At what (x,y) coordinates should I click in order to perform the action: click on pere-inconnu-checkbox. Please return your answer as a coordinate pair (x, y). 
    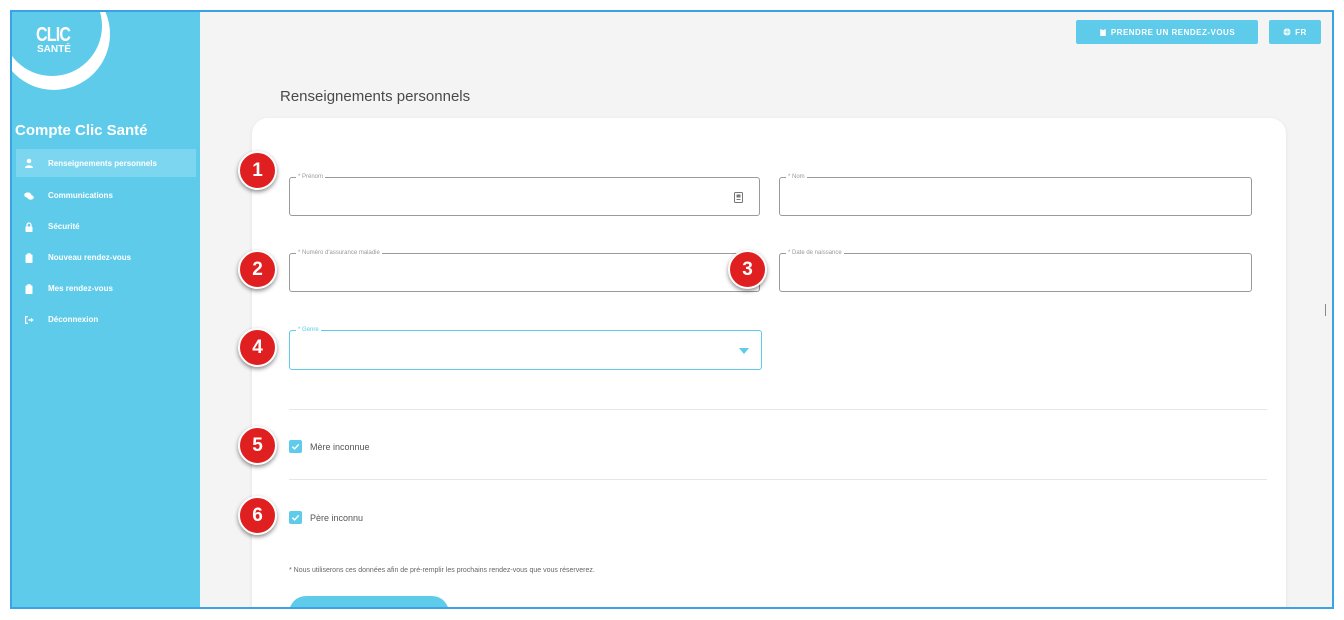
    Looking at the image, I should click on (295, 517).